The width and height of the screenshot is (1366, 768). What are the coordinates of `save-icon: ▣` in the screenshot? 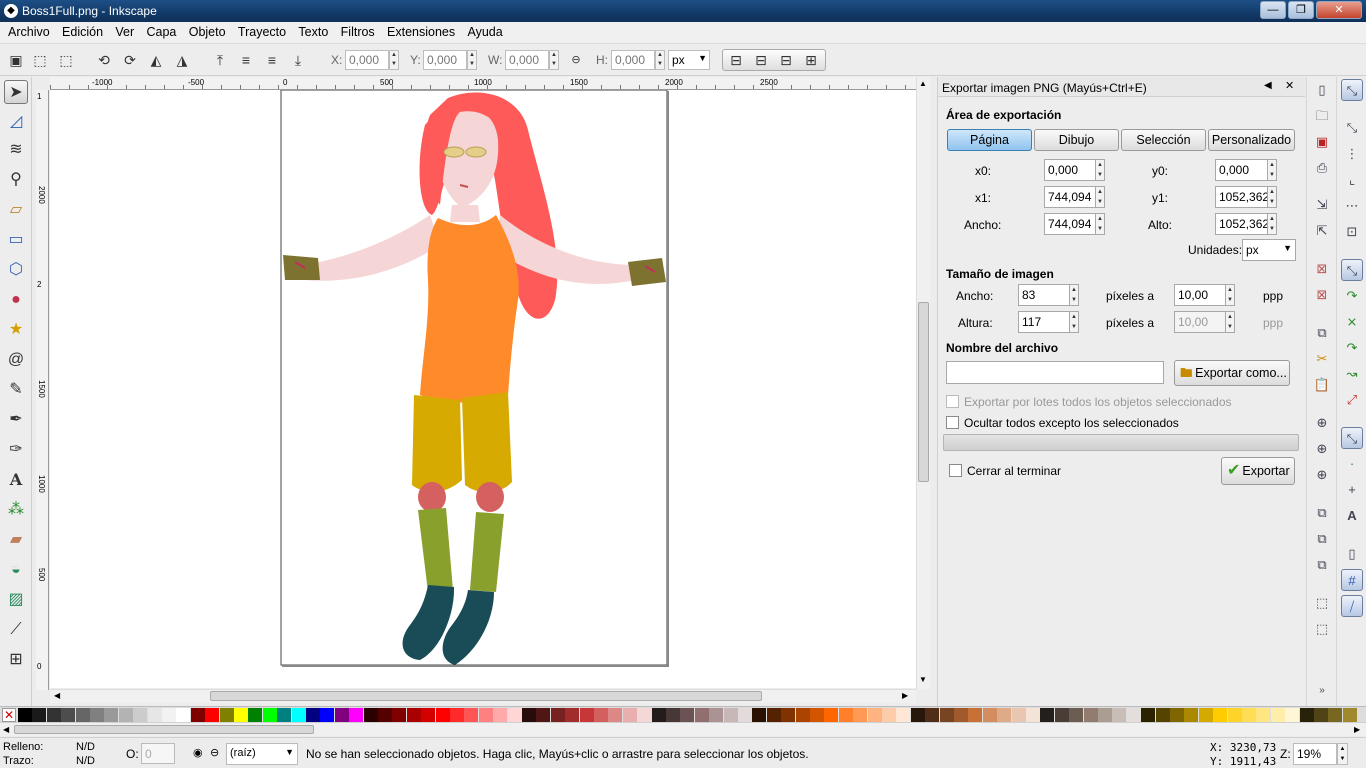 It's located at (1322, 142).